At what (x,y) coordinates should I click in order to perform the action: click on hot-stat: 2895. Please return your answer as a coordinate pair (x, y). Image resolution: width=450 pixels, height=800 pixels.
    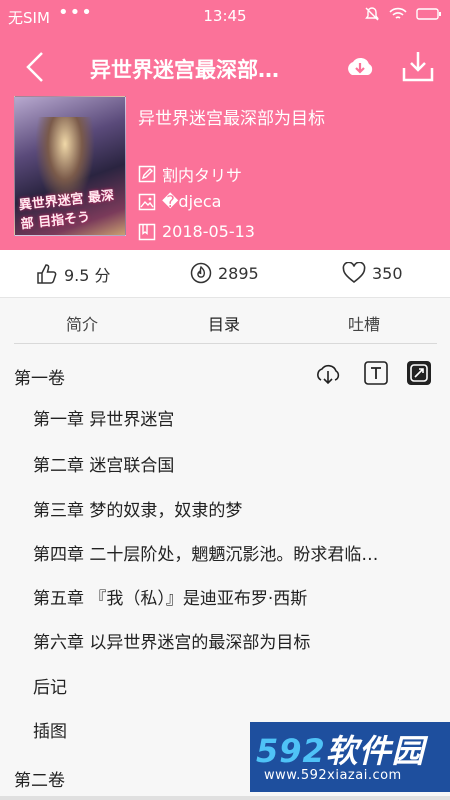
    Looking at the image, I should click on (224, 273).